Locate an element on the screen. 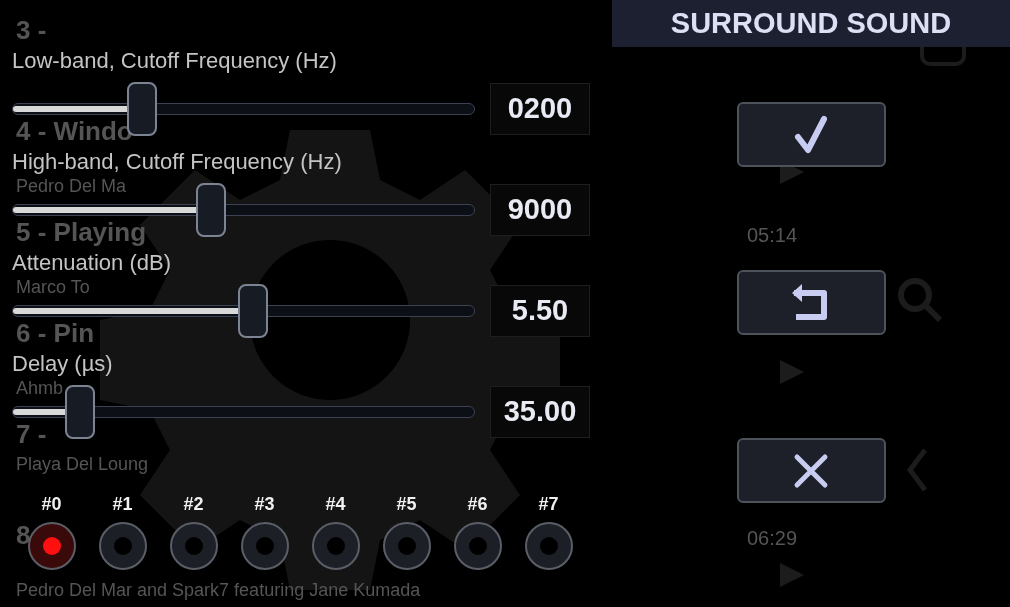 This screenshot has height=607, width=1010. track-subtitle: Pedro Del Mar and Spark7 featuring Jane Kumada is located at coordinates (218, 590).